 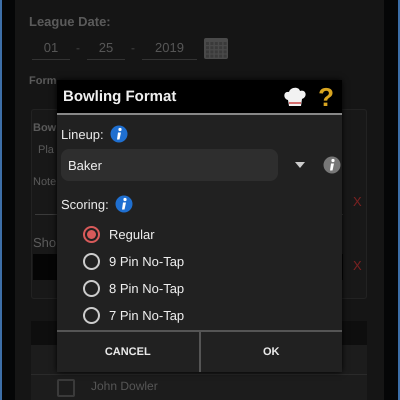 I want to click on cancel-button: CANCEL, so click(x=127, y=352).